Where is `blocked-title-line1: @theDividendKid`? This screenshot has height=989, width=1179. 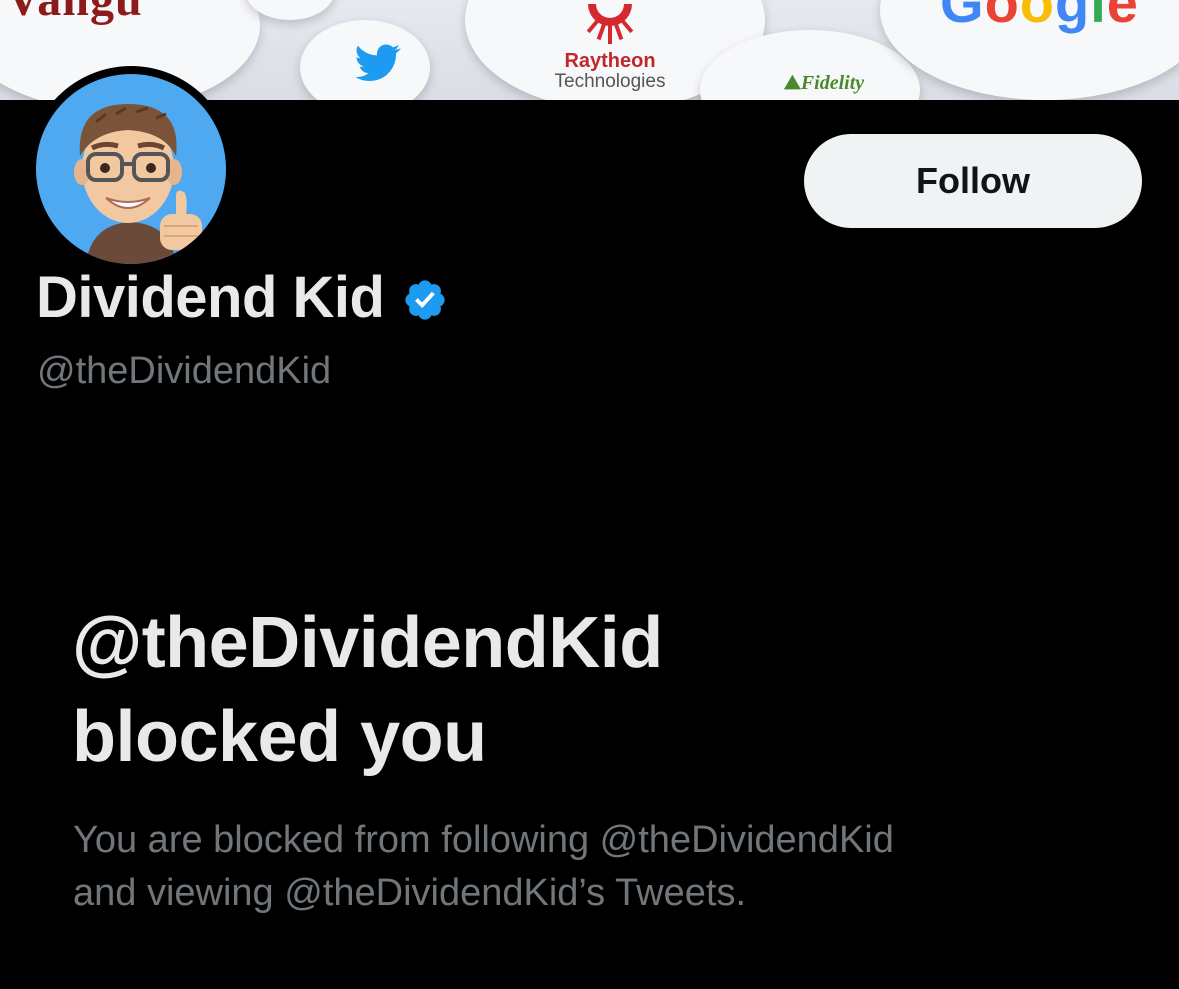
blocked-title-line1: @theDividendKid is located at coordinates (367, 643).